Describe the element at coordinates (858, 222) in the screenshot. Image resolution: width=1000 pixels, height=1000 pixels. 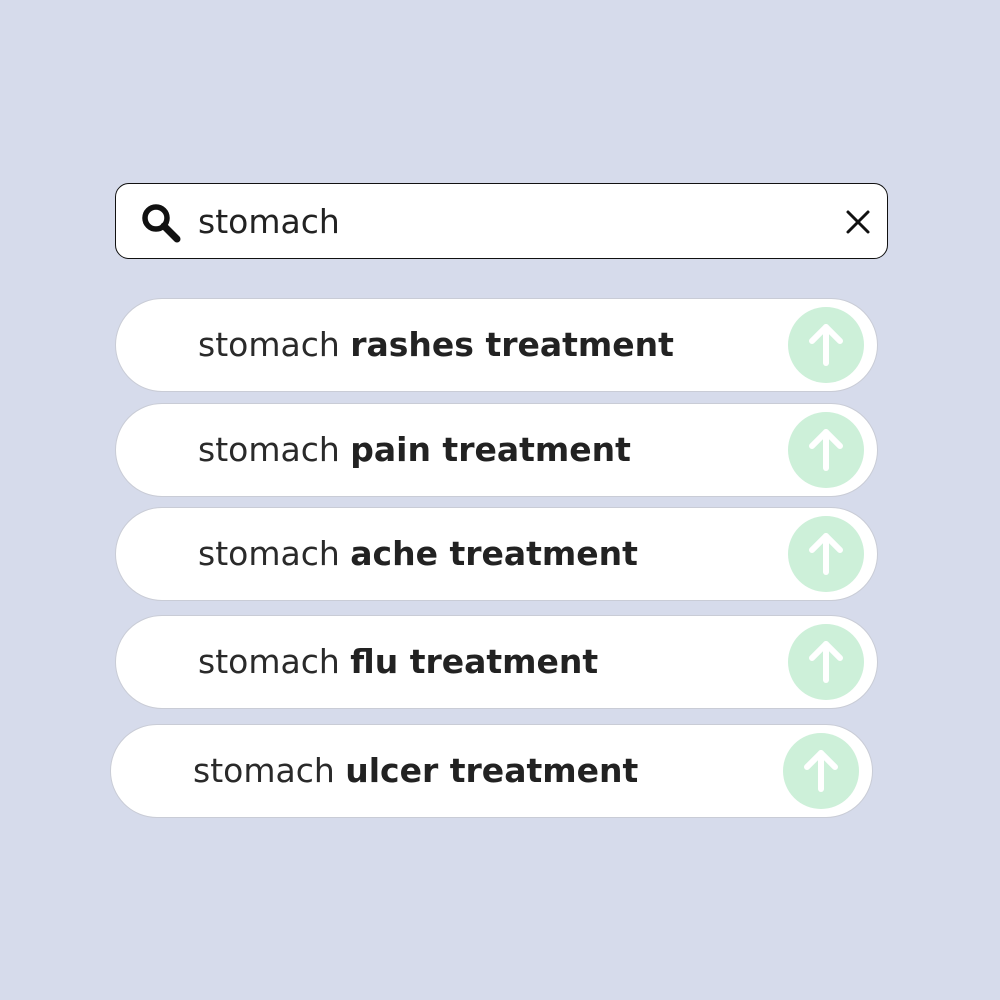
I see `close-icon` at that location.